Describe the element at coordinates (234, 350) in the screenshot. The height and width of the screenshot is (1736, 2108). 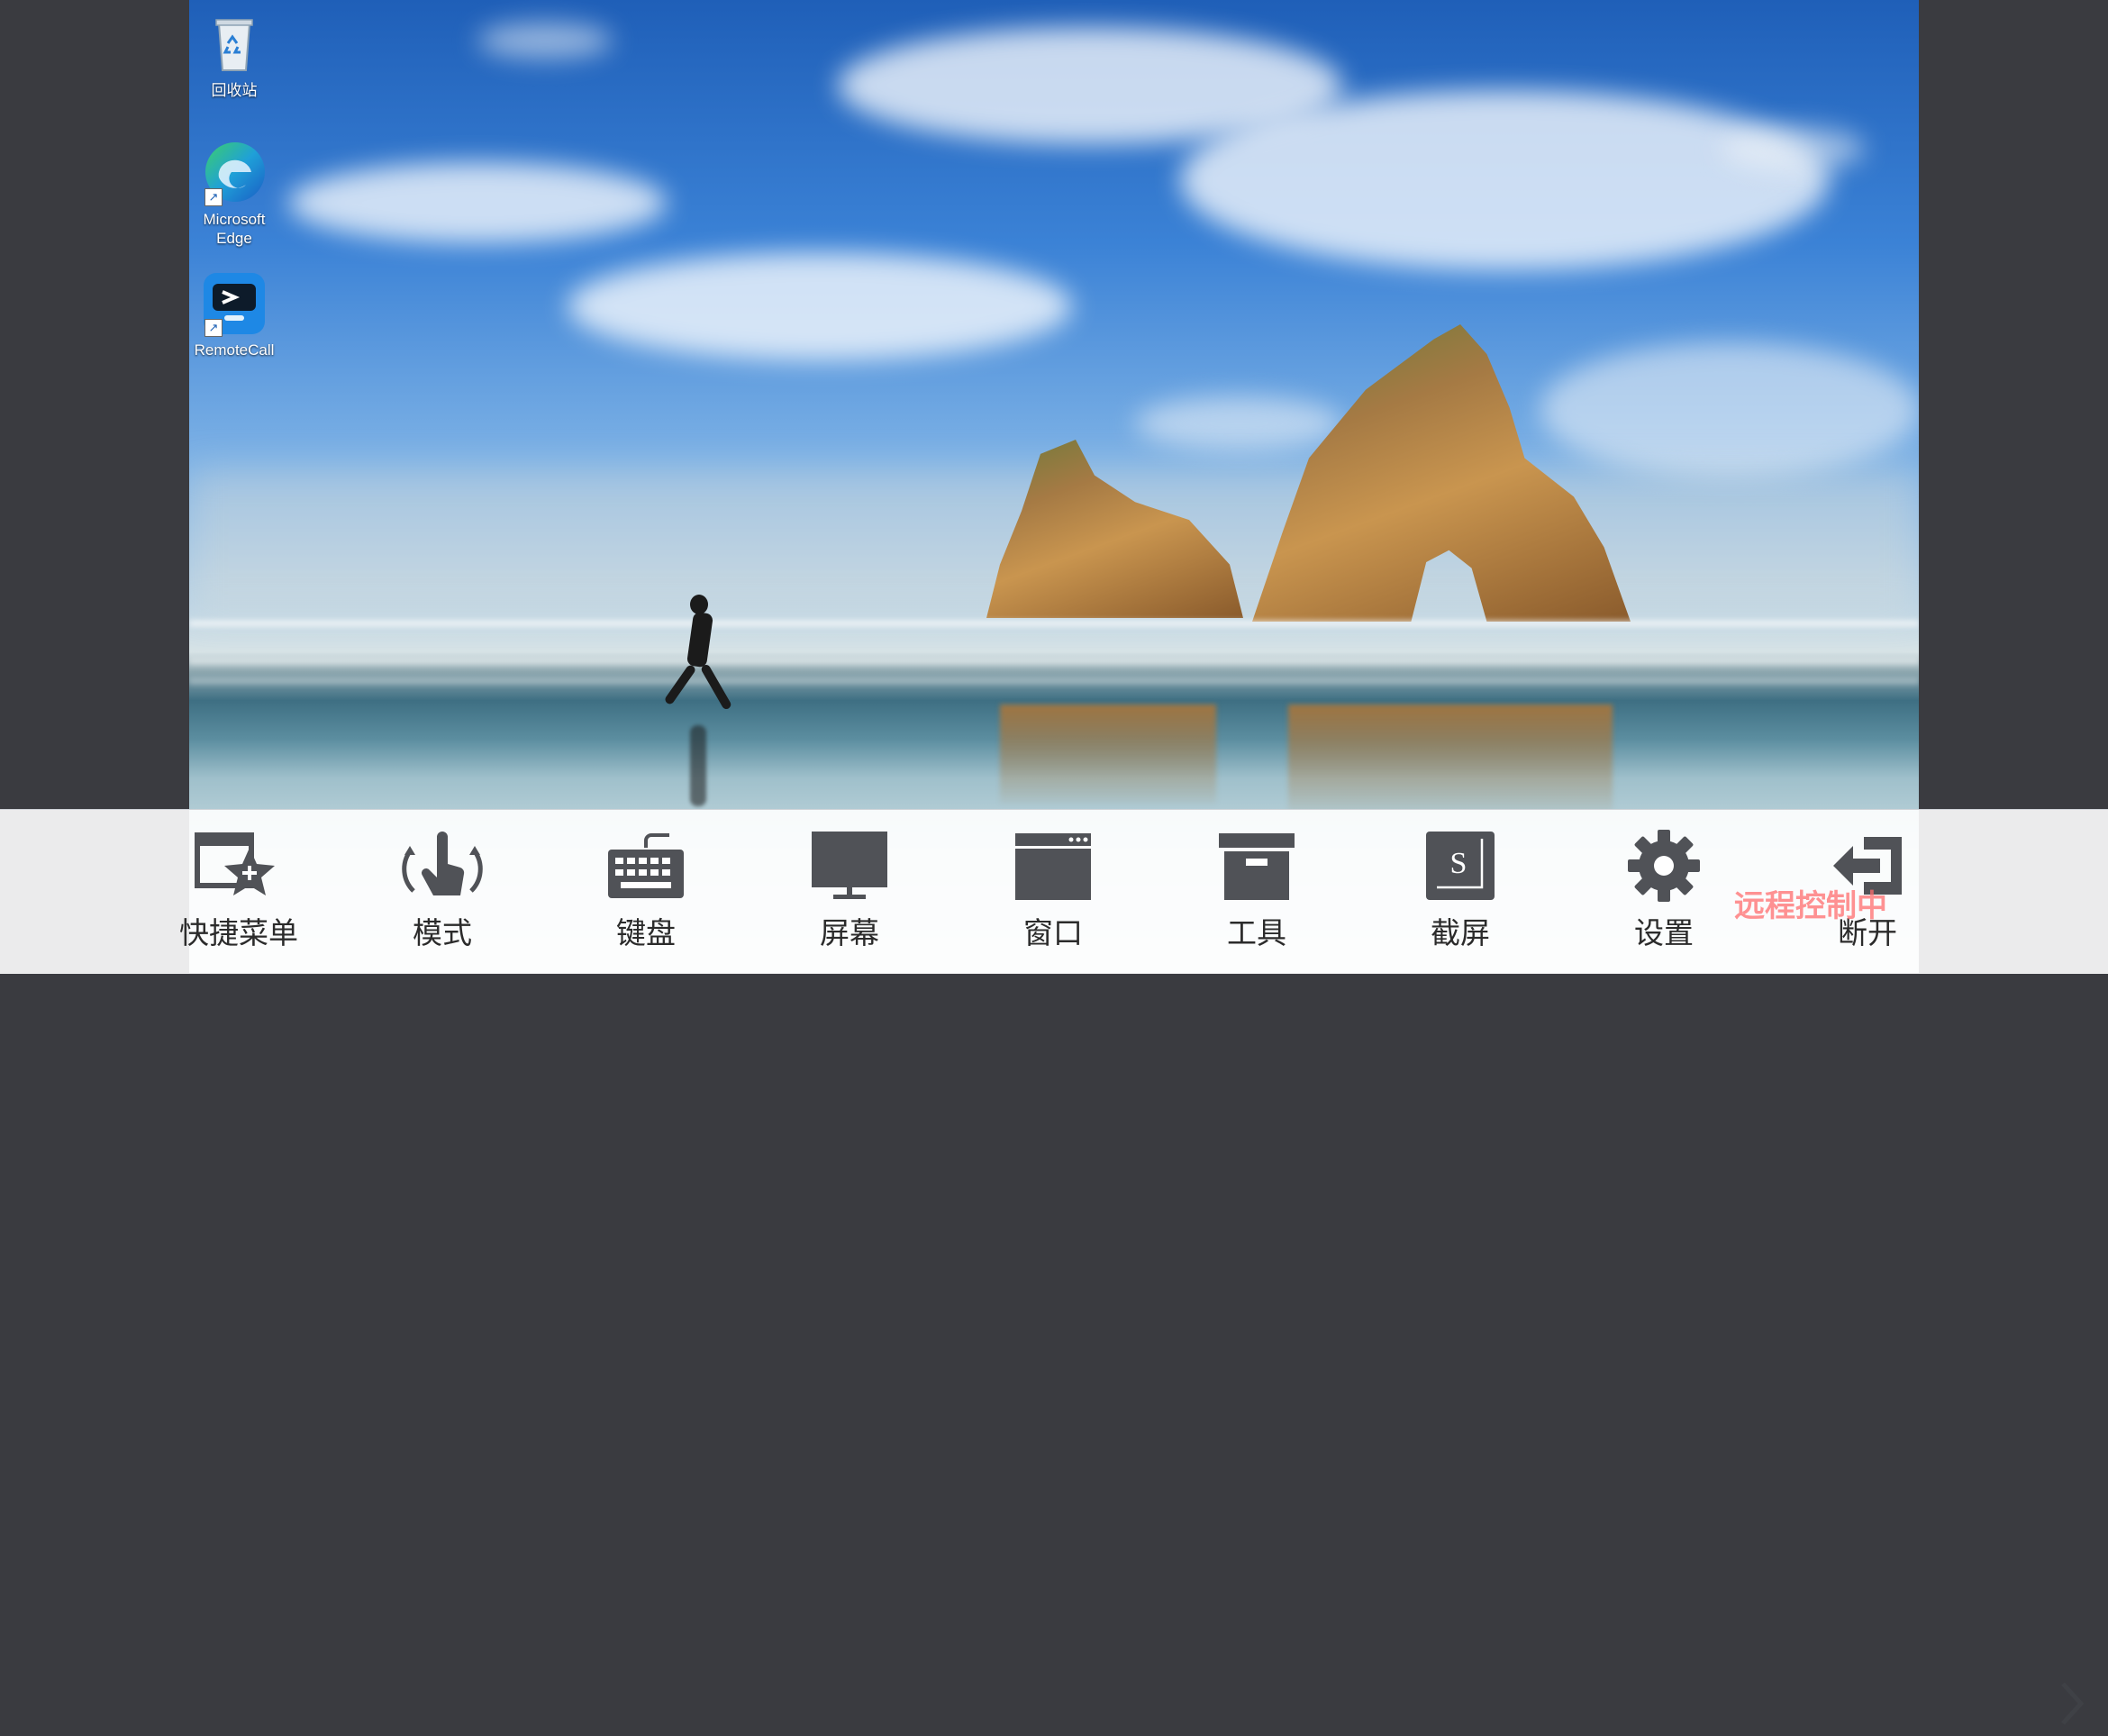
I see `desktop-icon-label: RemoteCall` at that location.